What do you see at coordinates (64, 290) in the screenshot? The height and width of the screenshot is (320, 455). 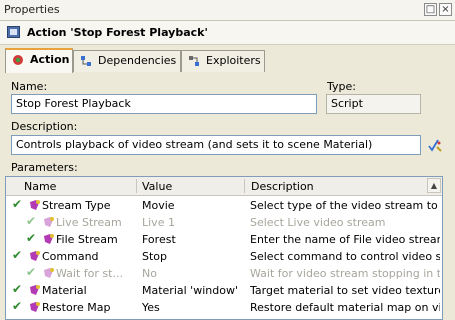 I see `parameter-name: Material` at bounding box center [64, 290].